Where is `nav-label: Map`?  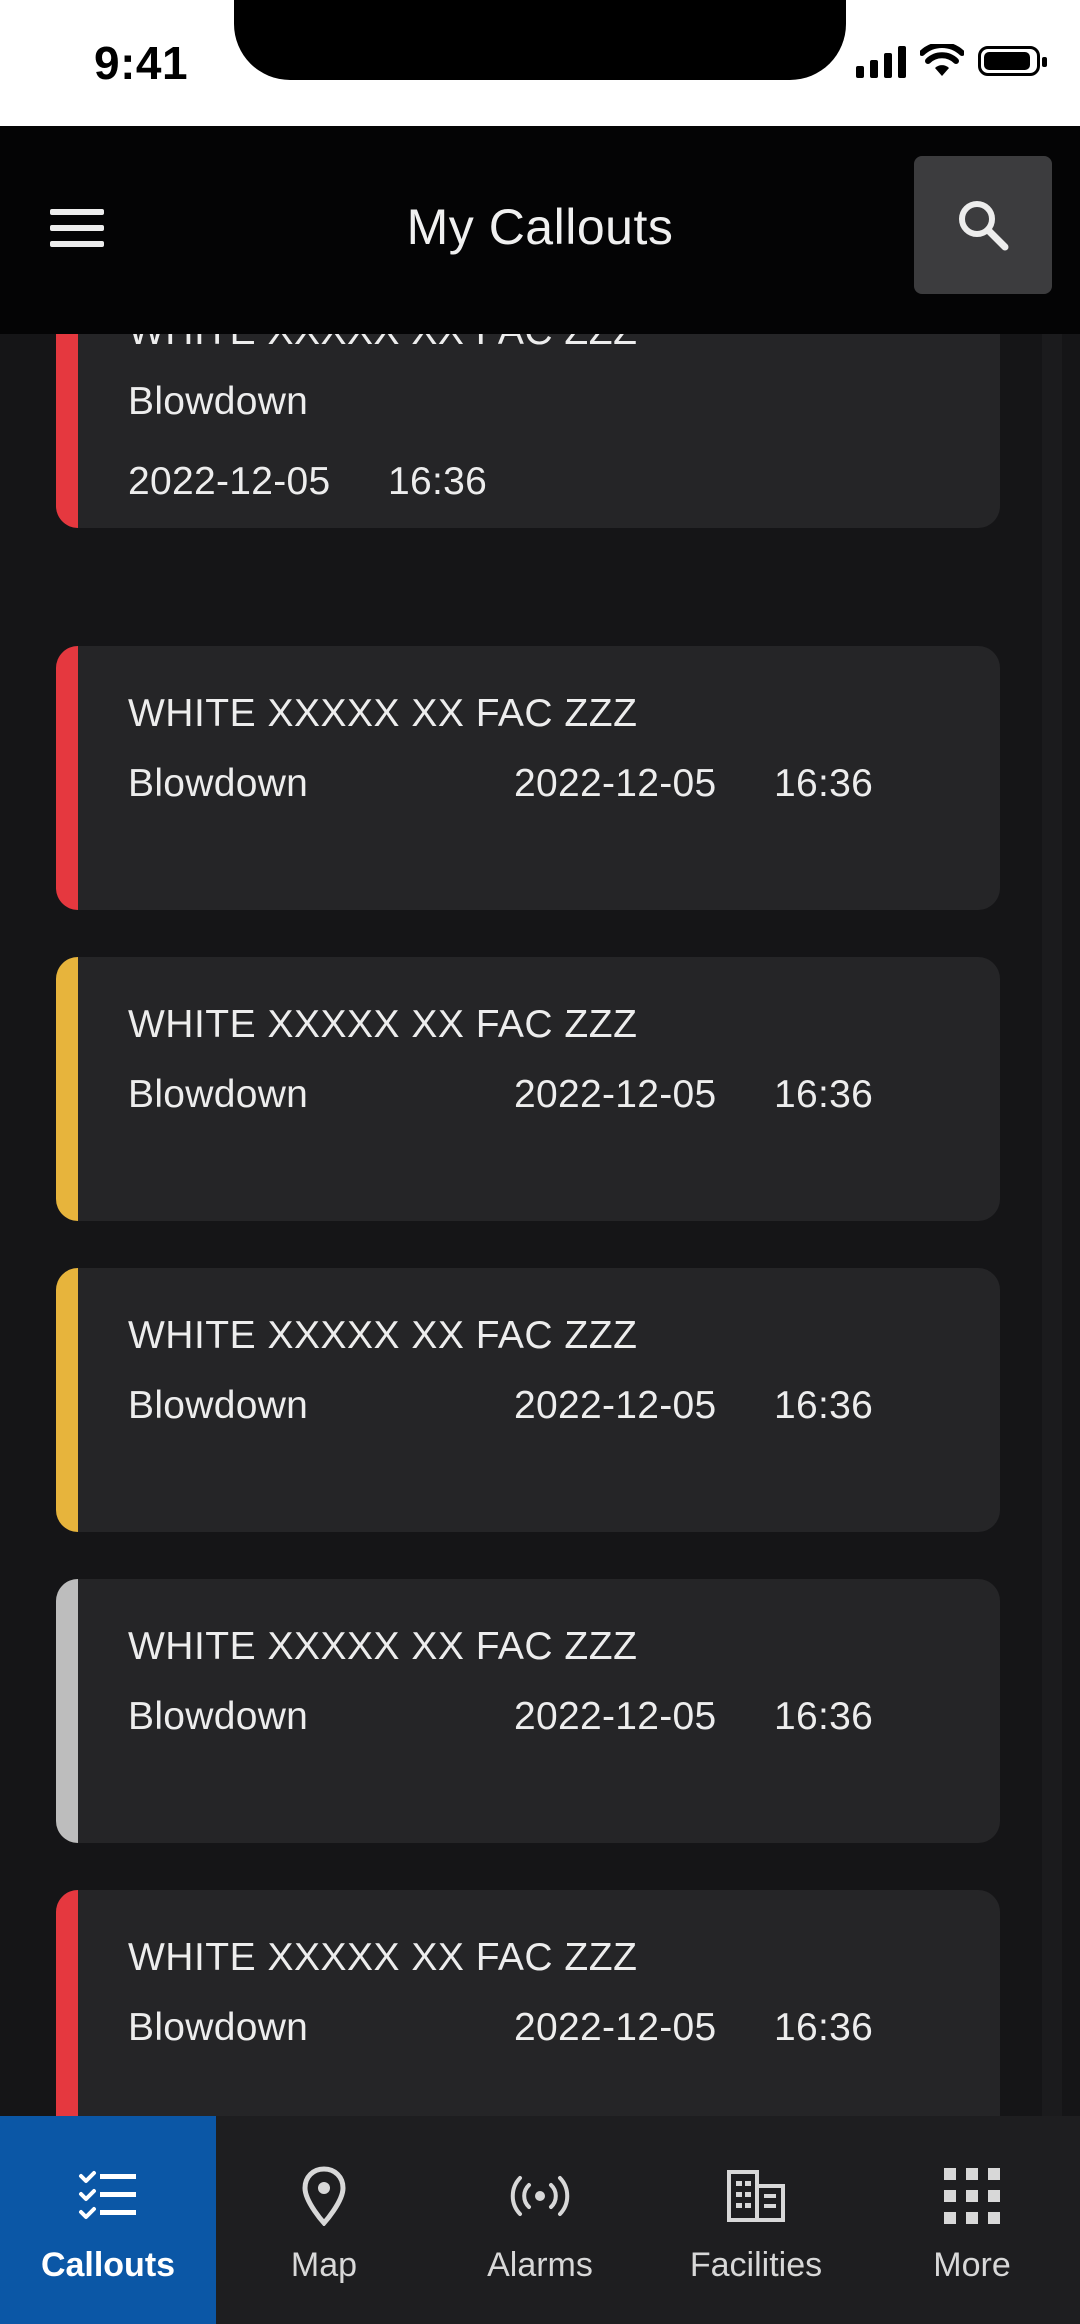 nav-label: Map is located at coordinates (324, 2265).